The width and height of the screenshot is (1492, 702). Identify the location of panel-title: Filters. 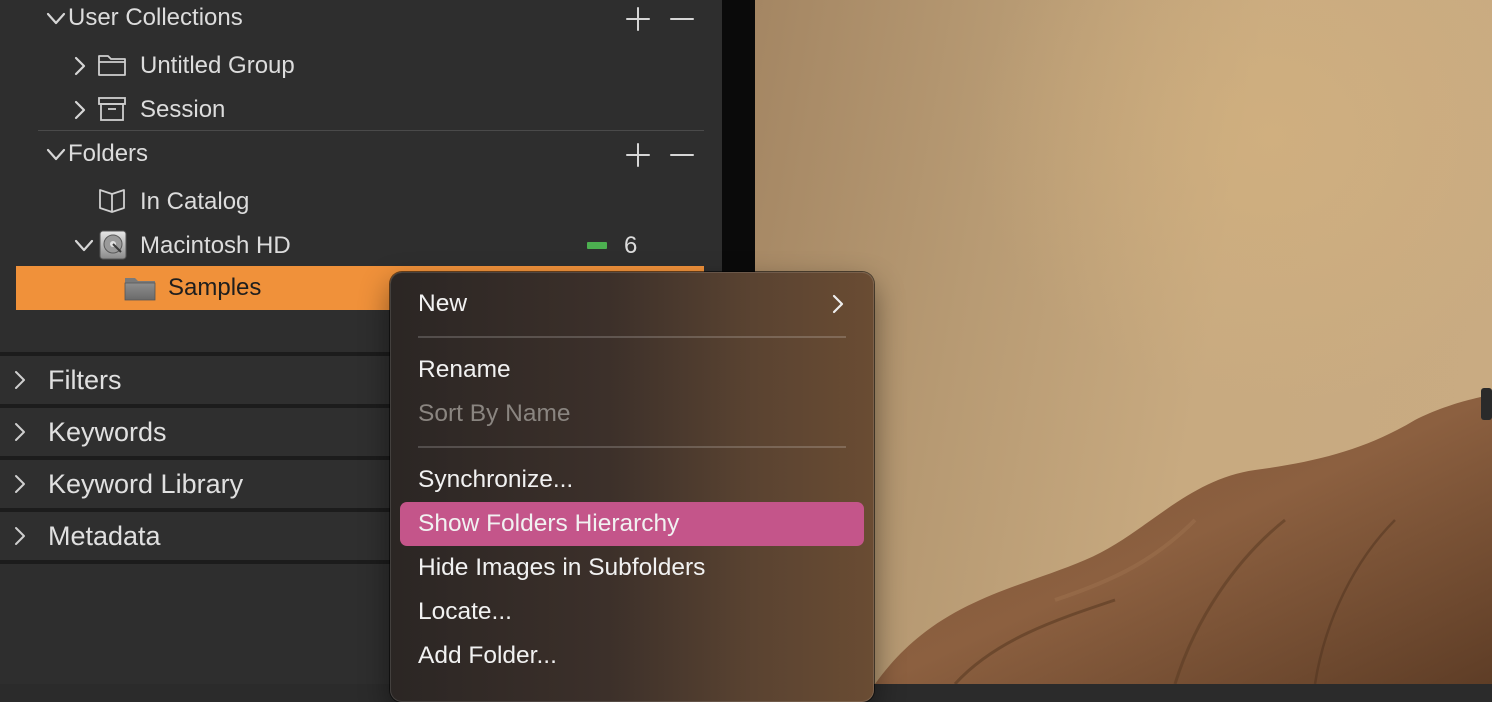
(85, 380).